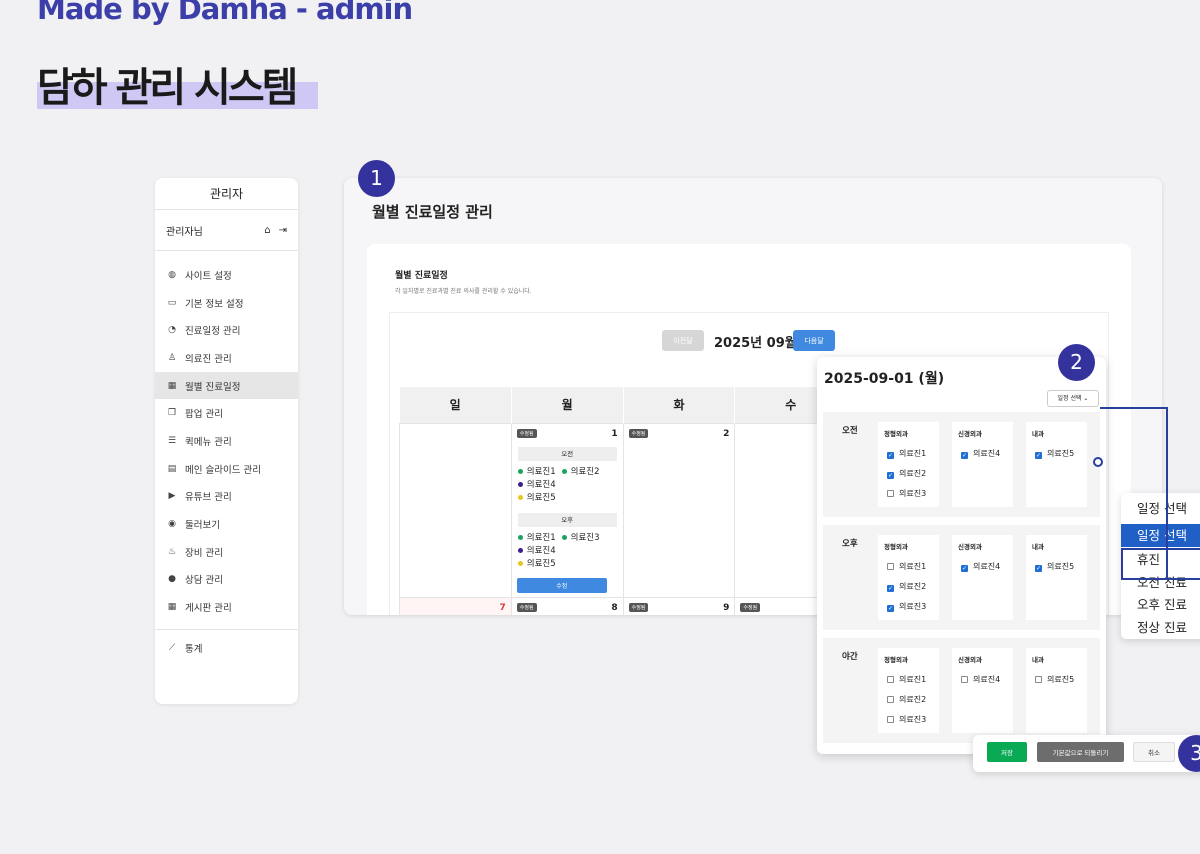 The height and width of the screenshot is (854, 1200). Describe the element at coordinates (432, 212) in the screenshot. I see `main-title: 월별 진료일정 관리` at that location.